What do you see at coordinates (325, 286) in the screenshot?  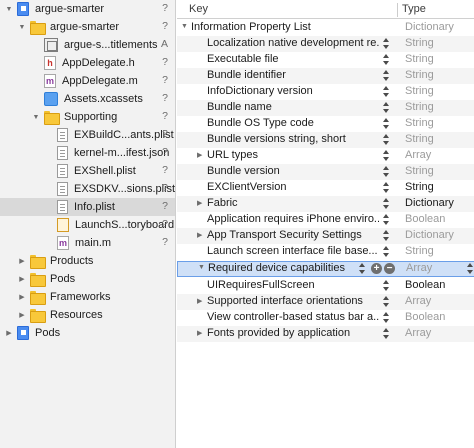 I see `plist-row: UIRequiresFullScreen Boolean` at bounding box center [325, 286].